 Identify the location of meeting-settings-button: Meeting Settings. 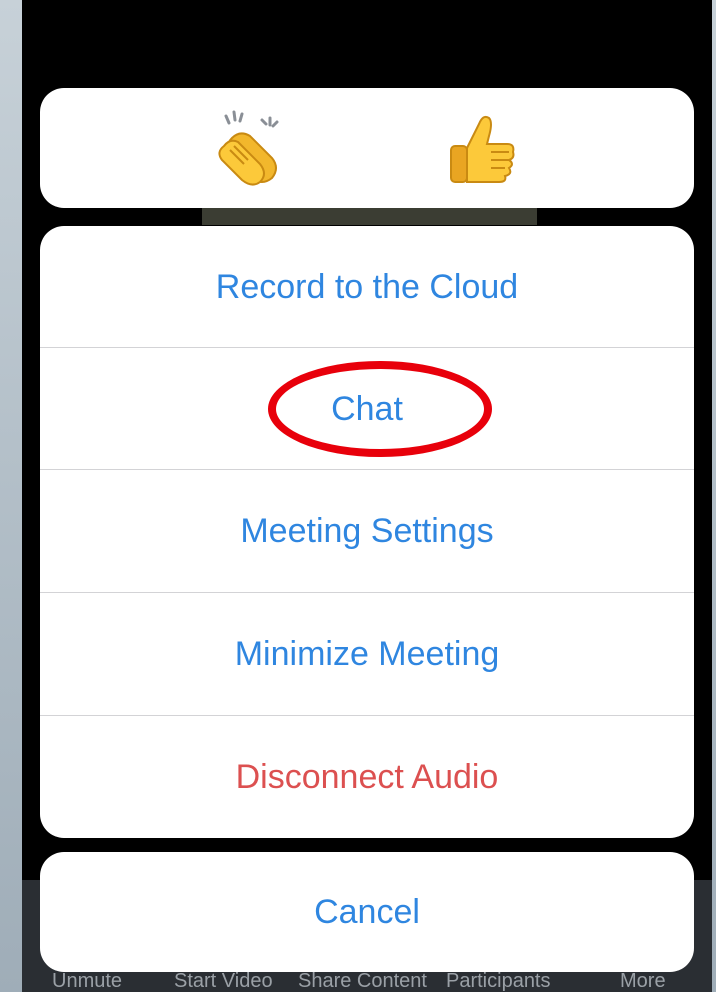
(367, 531).